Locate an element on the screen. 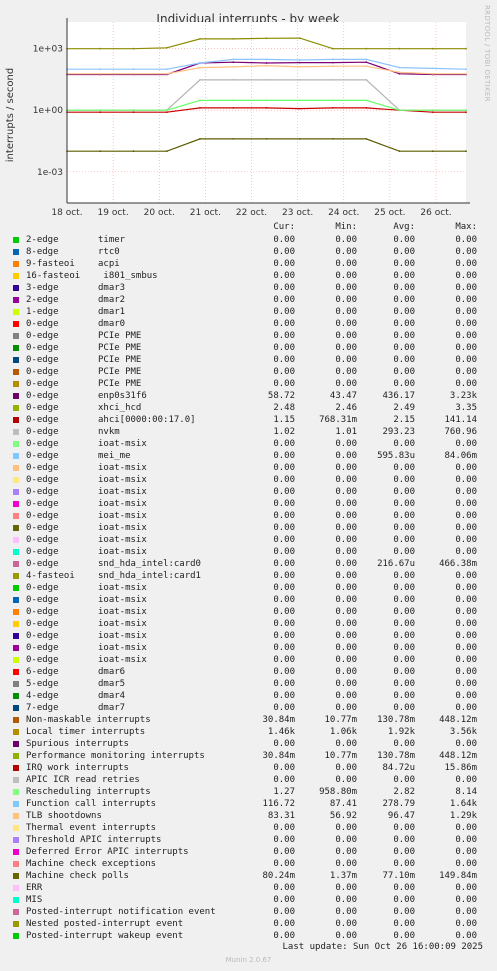 The width and height of the screenshot is (497, 971). legend-row: 0-edge PCIe PME 0.00 0.00 0.00 0.00 is located at coordinates (253, 384).